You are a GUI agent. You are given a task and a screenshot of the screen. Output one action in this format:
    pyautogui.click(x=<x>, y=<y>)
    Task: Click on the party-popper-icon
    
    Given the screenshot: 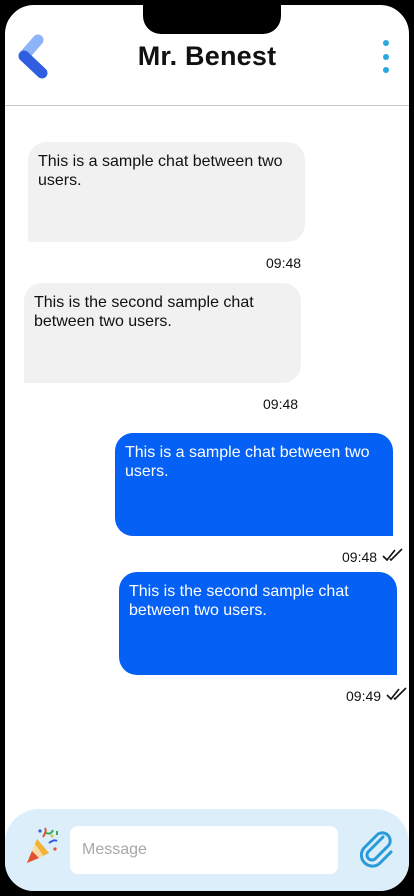 What is the action you would take?
    pyautogui.click(x=42, y=845)
    